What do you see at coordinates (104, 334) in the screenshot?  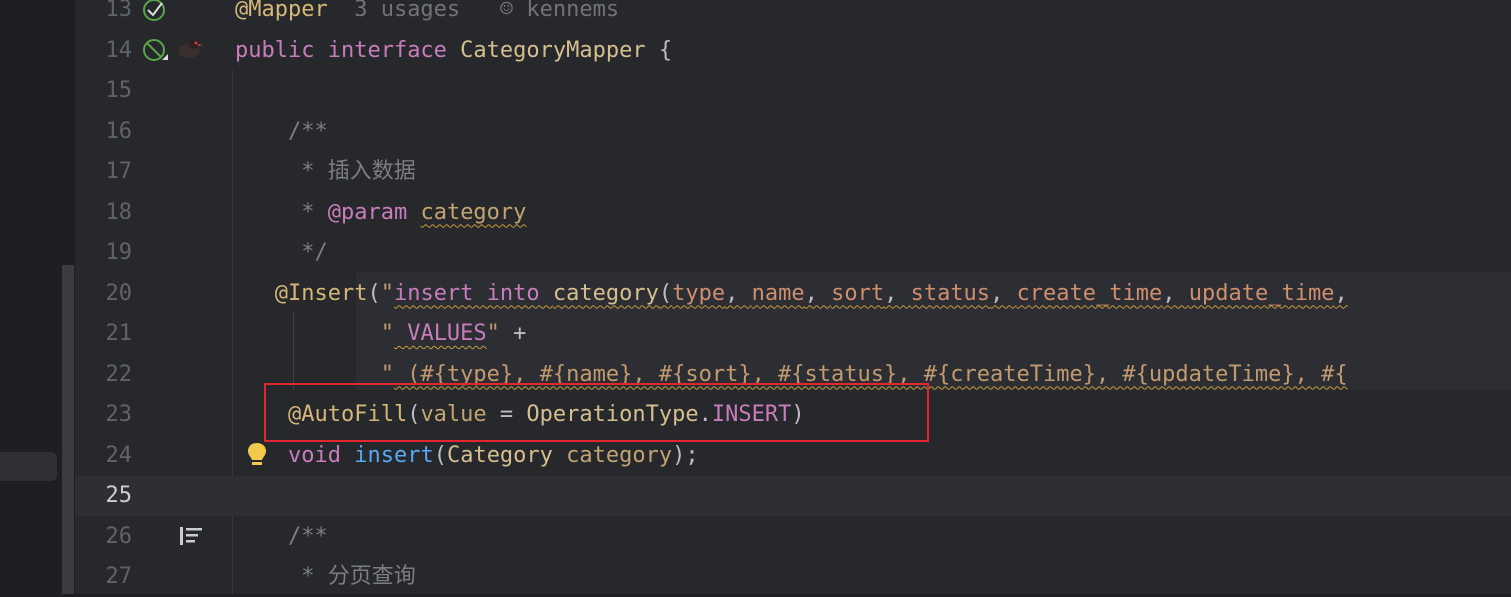 I see `line-number: 21` at bounding box center [104, 334].